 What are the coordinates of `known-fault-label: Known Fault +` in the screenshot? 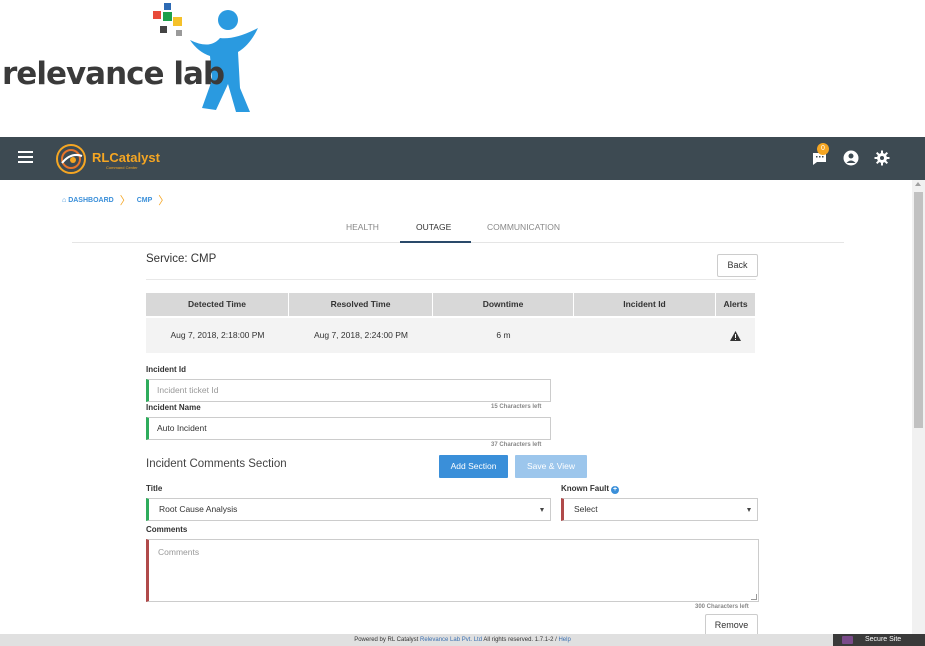 It's located at (590, 489).